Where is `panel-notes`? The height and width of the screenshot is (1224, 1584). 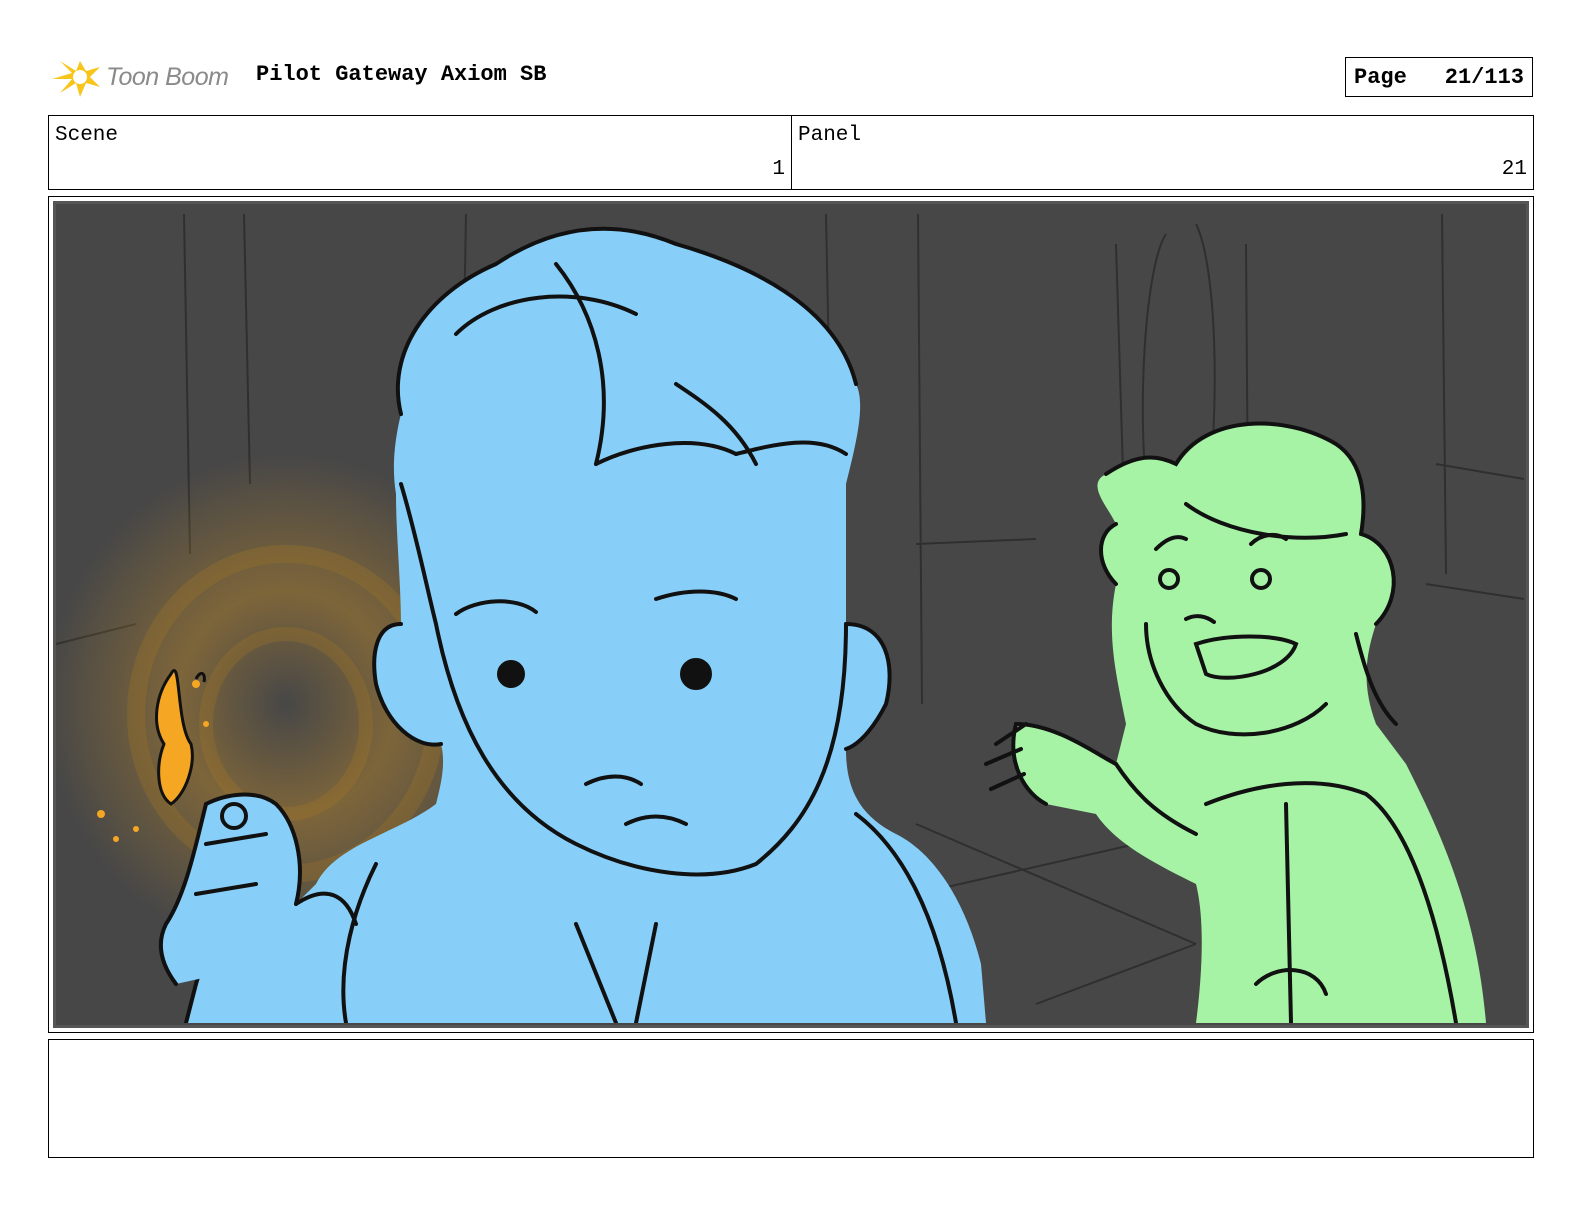 panel-notes is located at coordinates (791, 1098).